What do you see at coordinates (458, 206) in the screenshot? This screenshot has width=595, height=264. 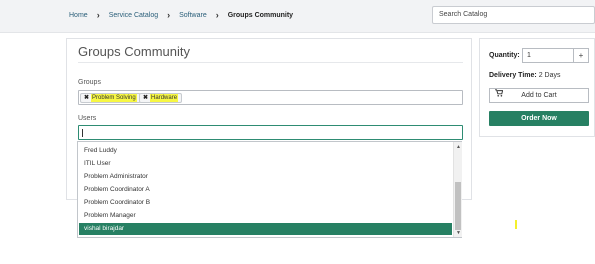 I see `scrollbar-thumb` at bounding box center [458, 206].